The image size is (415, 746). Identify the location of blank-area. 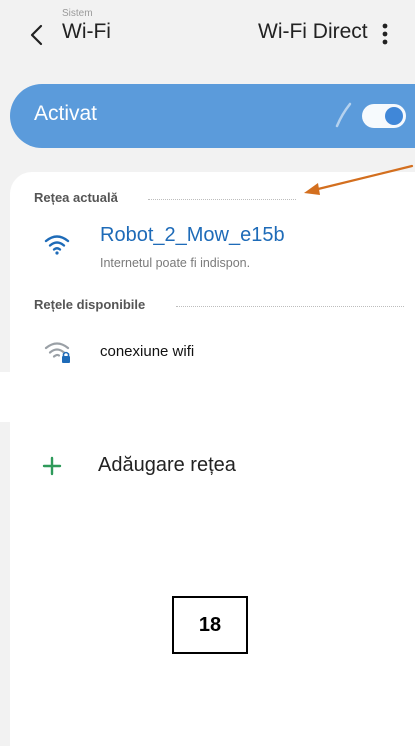
(117, 397).